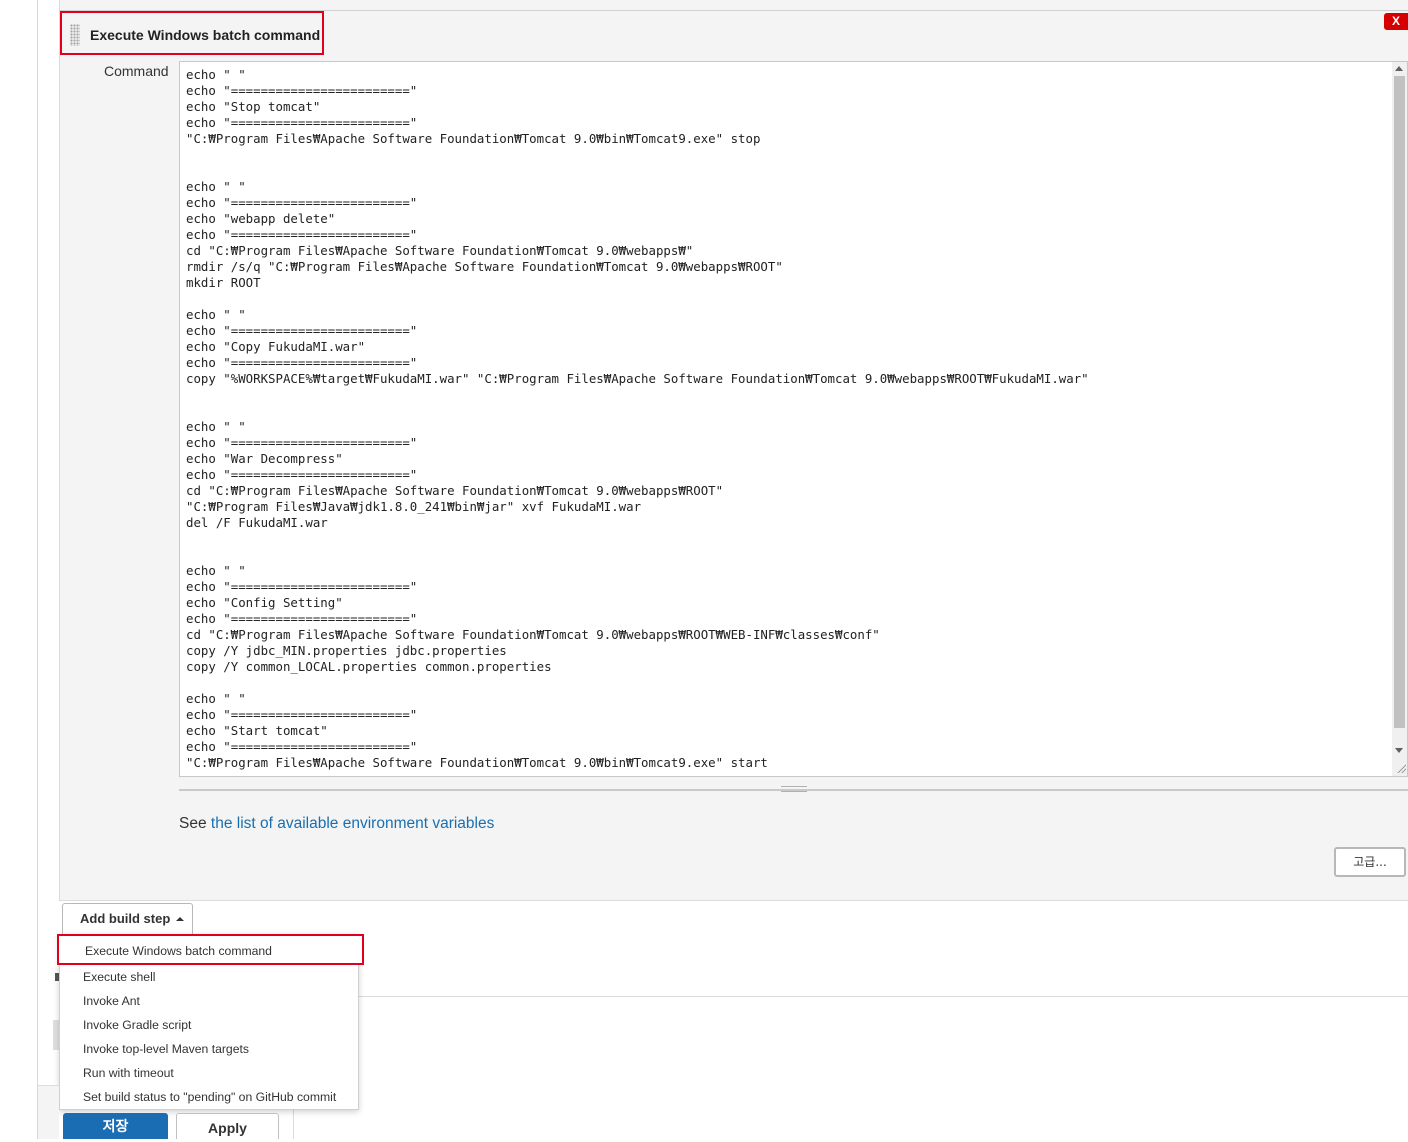 The image size is (1408, 1142). I want to click on page-left-rule, so click(37, 569).